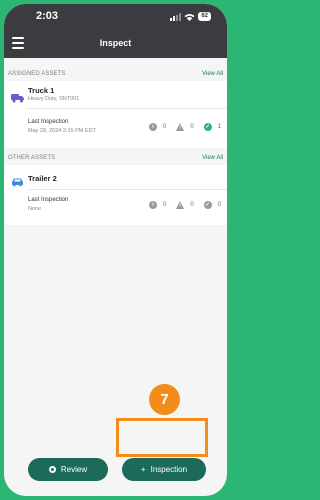  I want to click on step-badge: 7, so click(164, 399).